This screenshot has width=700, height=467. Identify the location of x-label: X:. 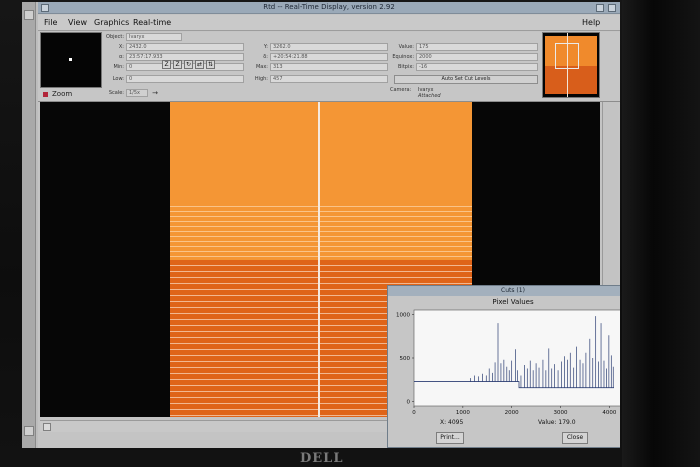
(121, 47).